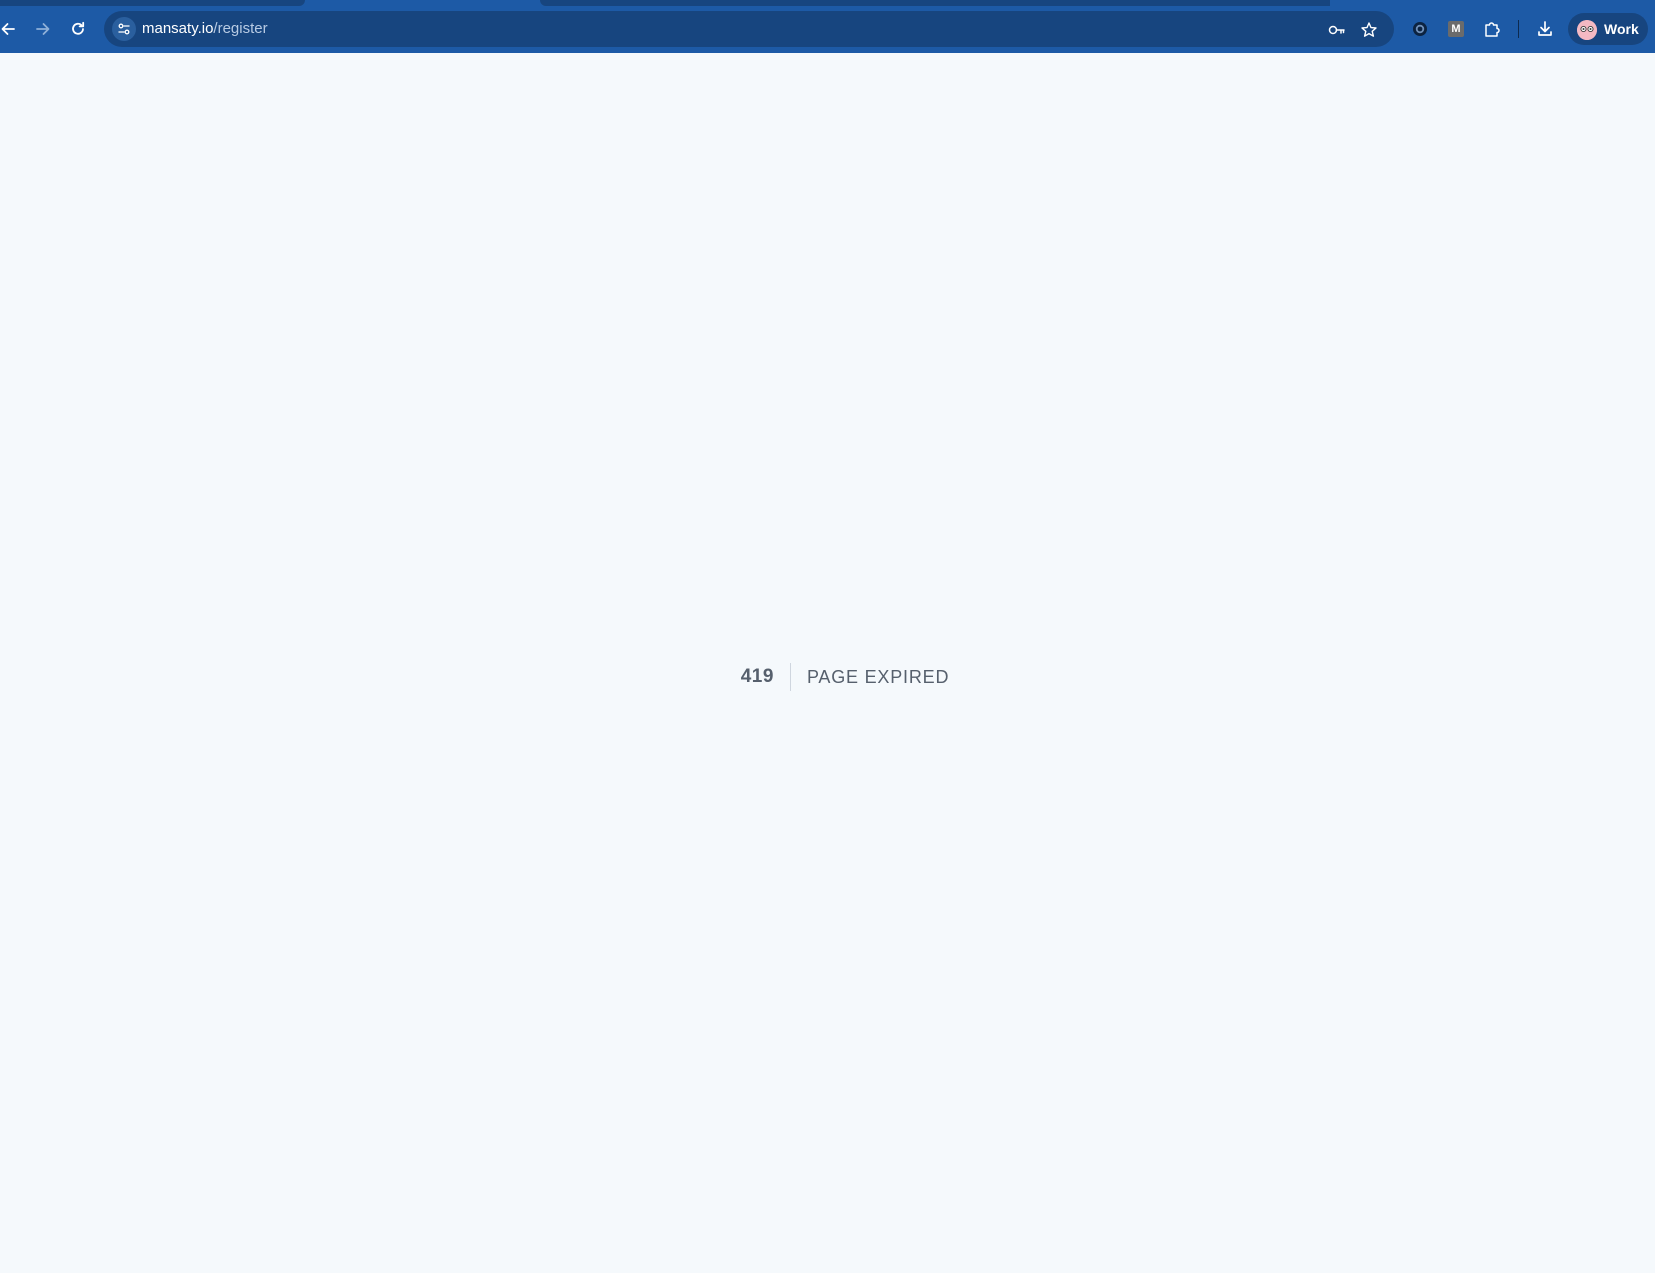 The height and width of the screenshot is (1273, 1655). I want to click on profile-button: Work, so click(1608, 29).